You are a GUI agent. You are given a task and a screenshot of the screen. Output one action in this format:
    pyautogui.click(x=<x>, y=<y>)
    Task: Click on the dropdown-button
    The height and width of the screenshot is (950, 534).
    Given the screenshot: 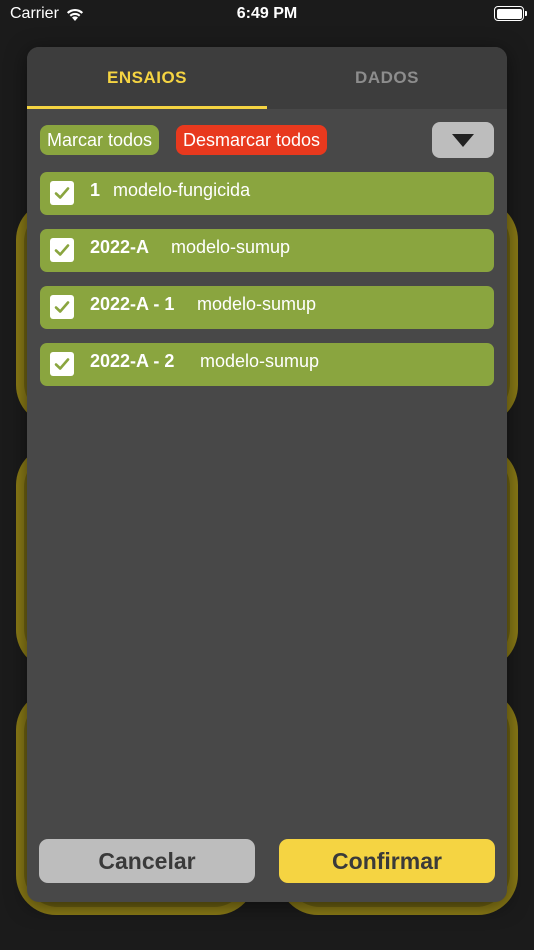 What is the action you would take?
    pyautogui.click(x=463, y=140)
    